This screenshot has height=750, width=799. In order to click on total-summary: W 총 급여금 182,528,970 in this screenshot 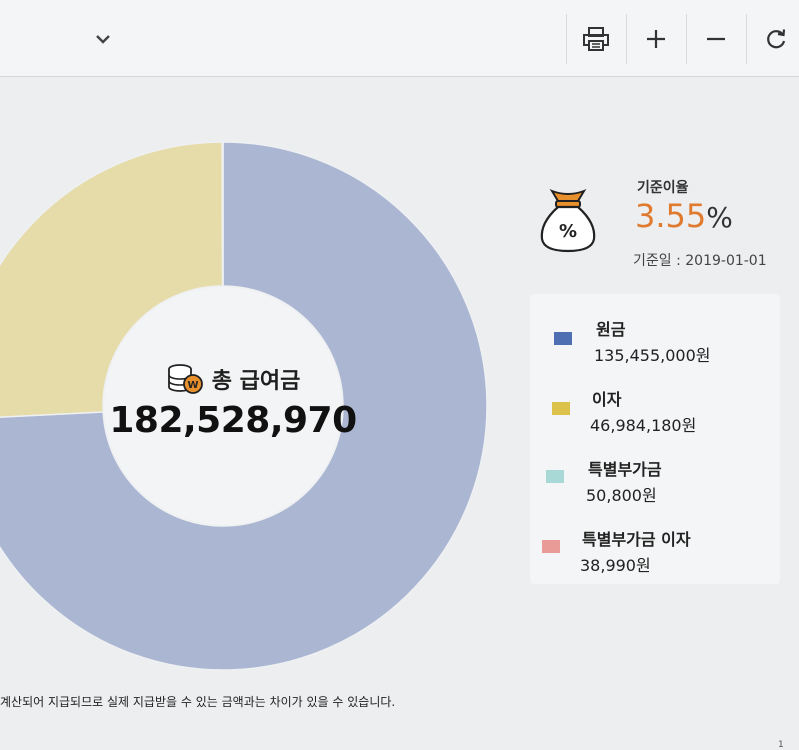, I will do `click(233, 401)`.